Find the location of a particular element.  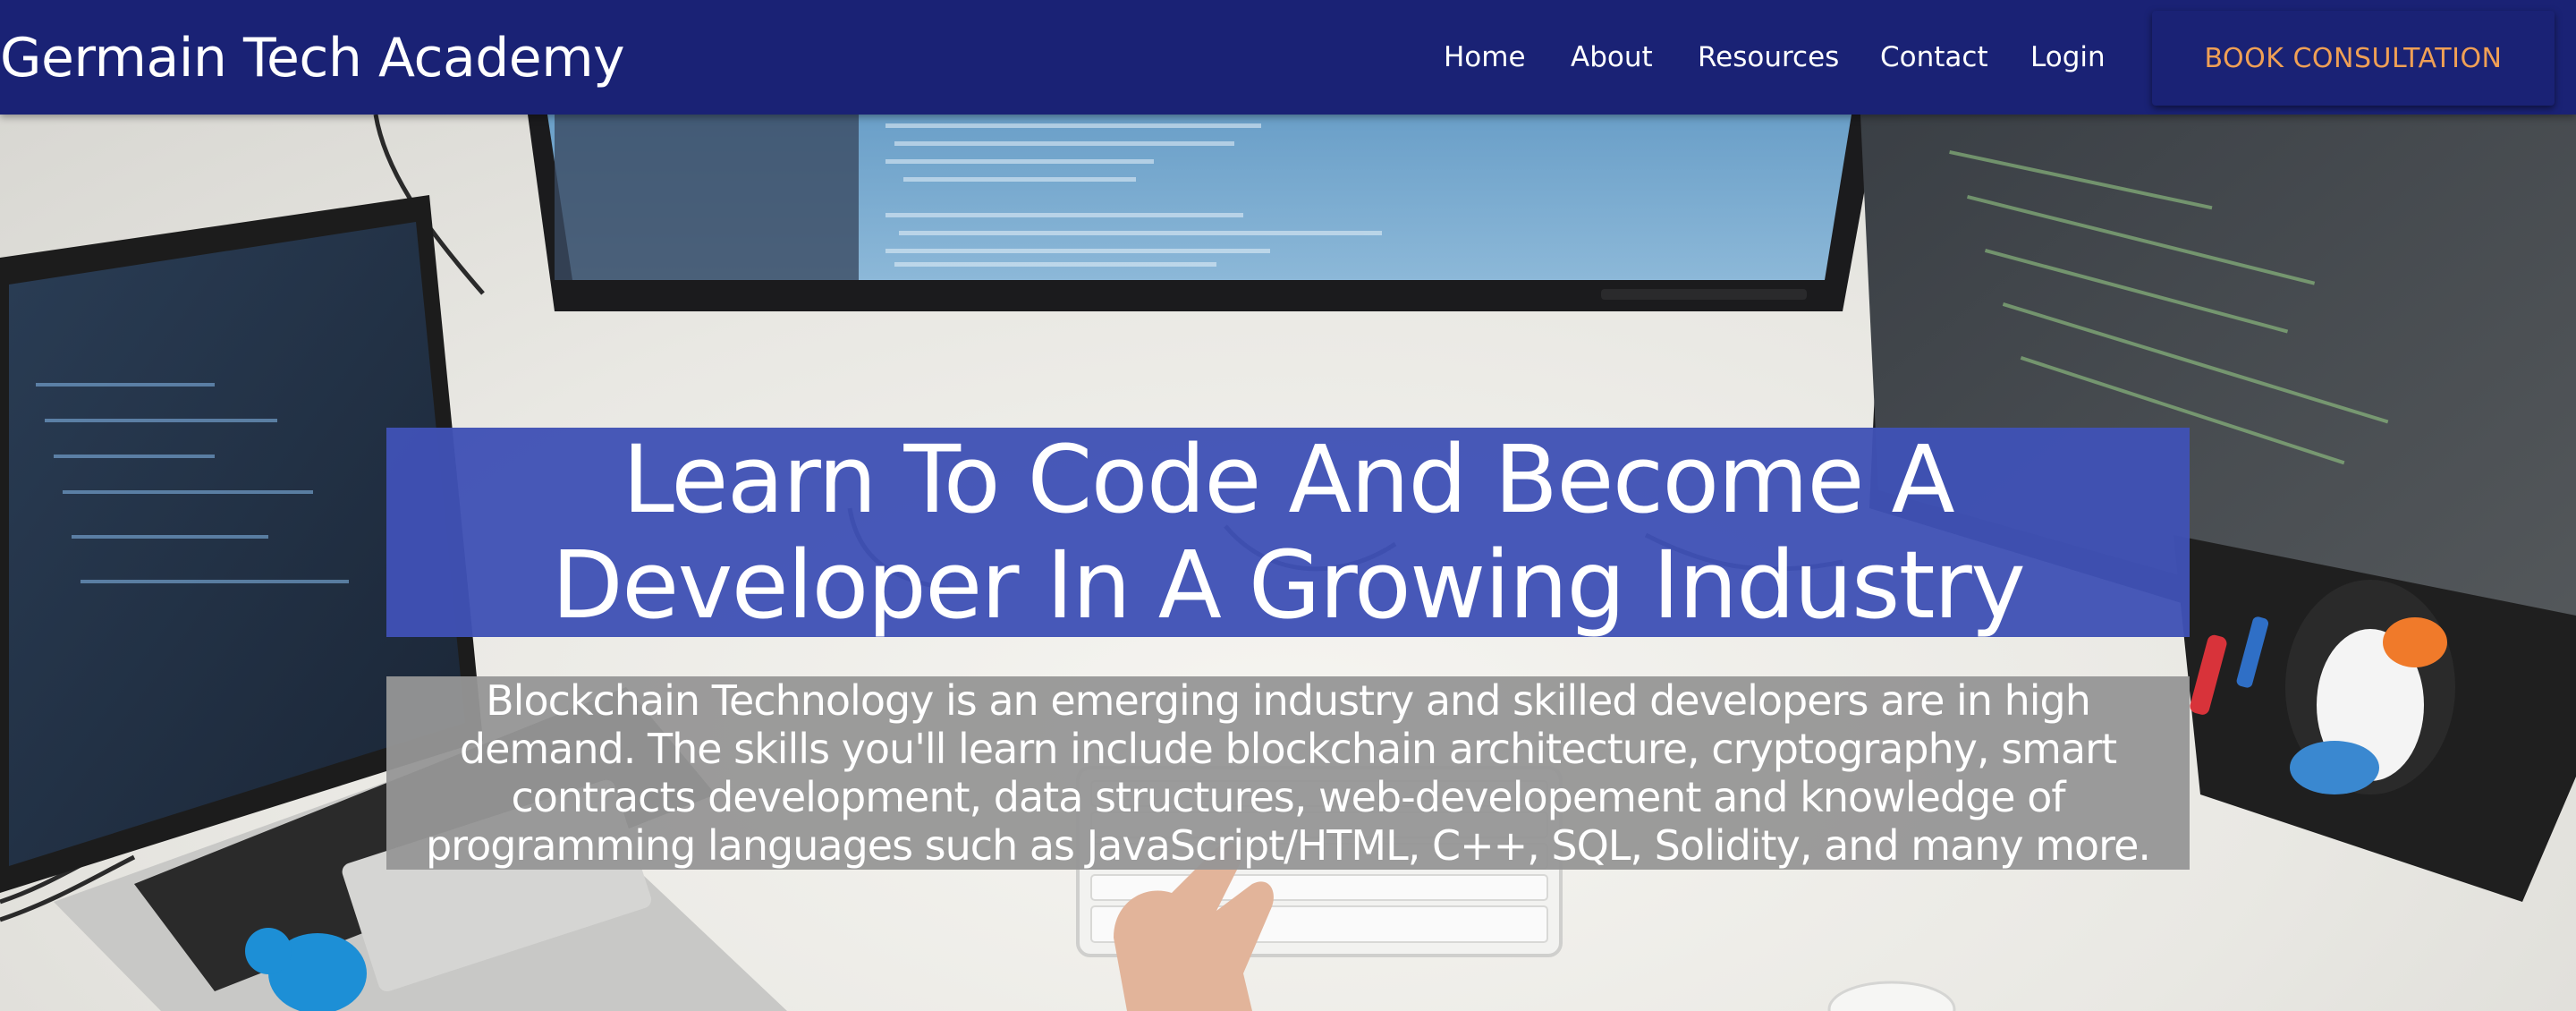

nav-link-login: Login is located at coordinates (2068, 57).